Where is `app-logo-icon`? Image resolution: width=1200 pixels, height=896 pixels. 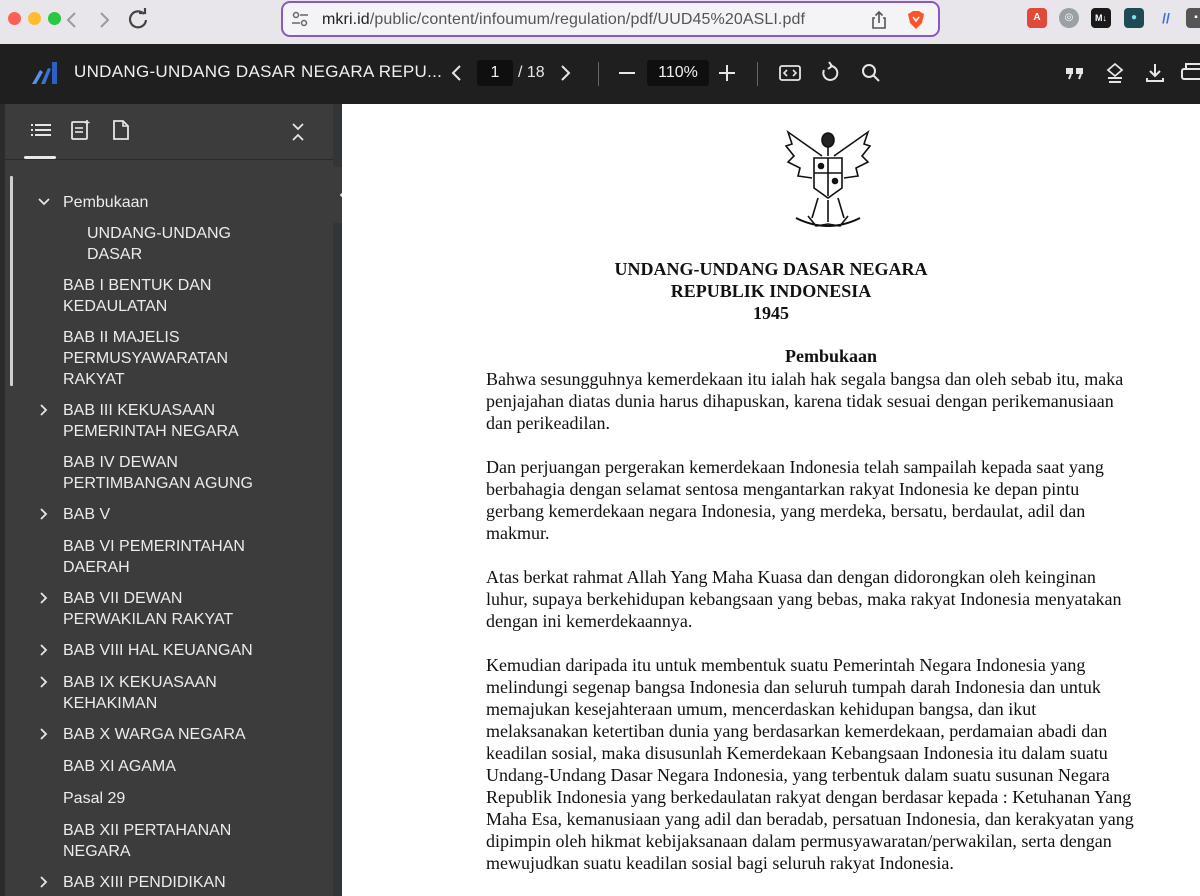 app-logo-icon is located at coordinates (44, 73).